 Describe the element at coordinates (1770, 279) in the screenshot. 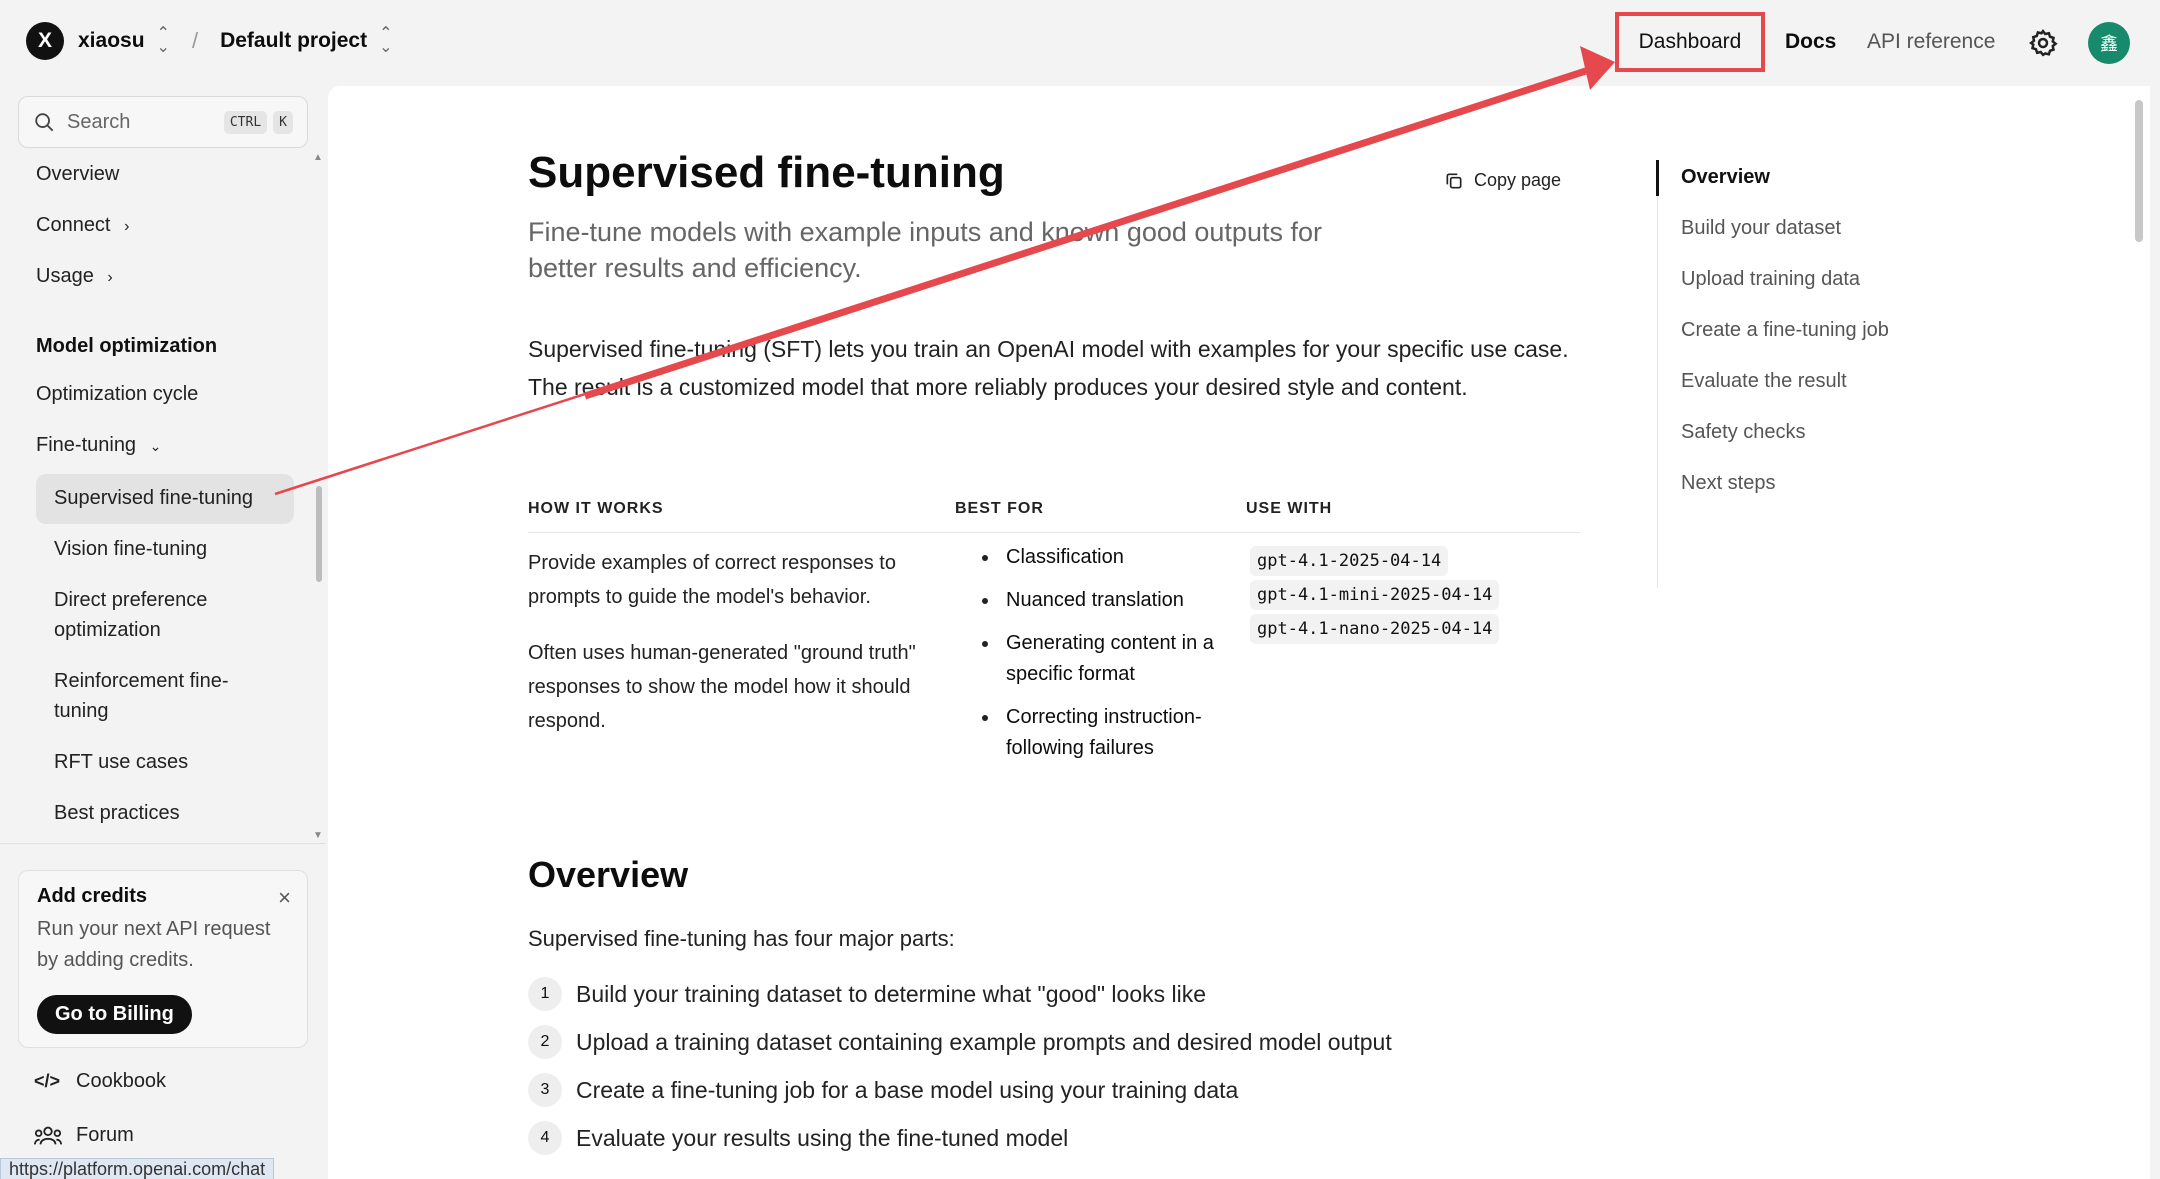

I see `toc-item-upload-training-data: Upload training data` at that location.